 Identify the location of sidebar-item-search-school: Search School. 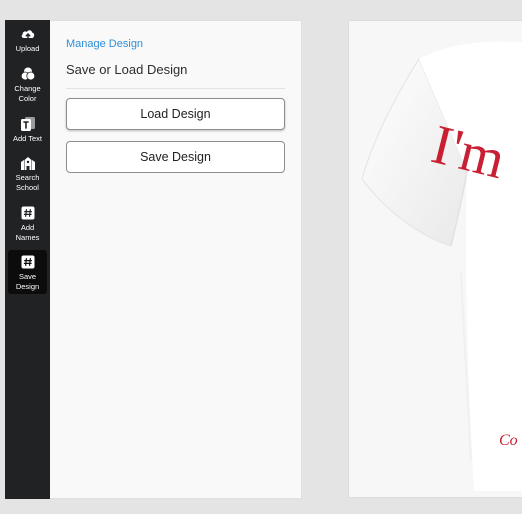
(27, 173).